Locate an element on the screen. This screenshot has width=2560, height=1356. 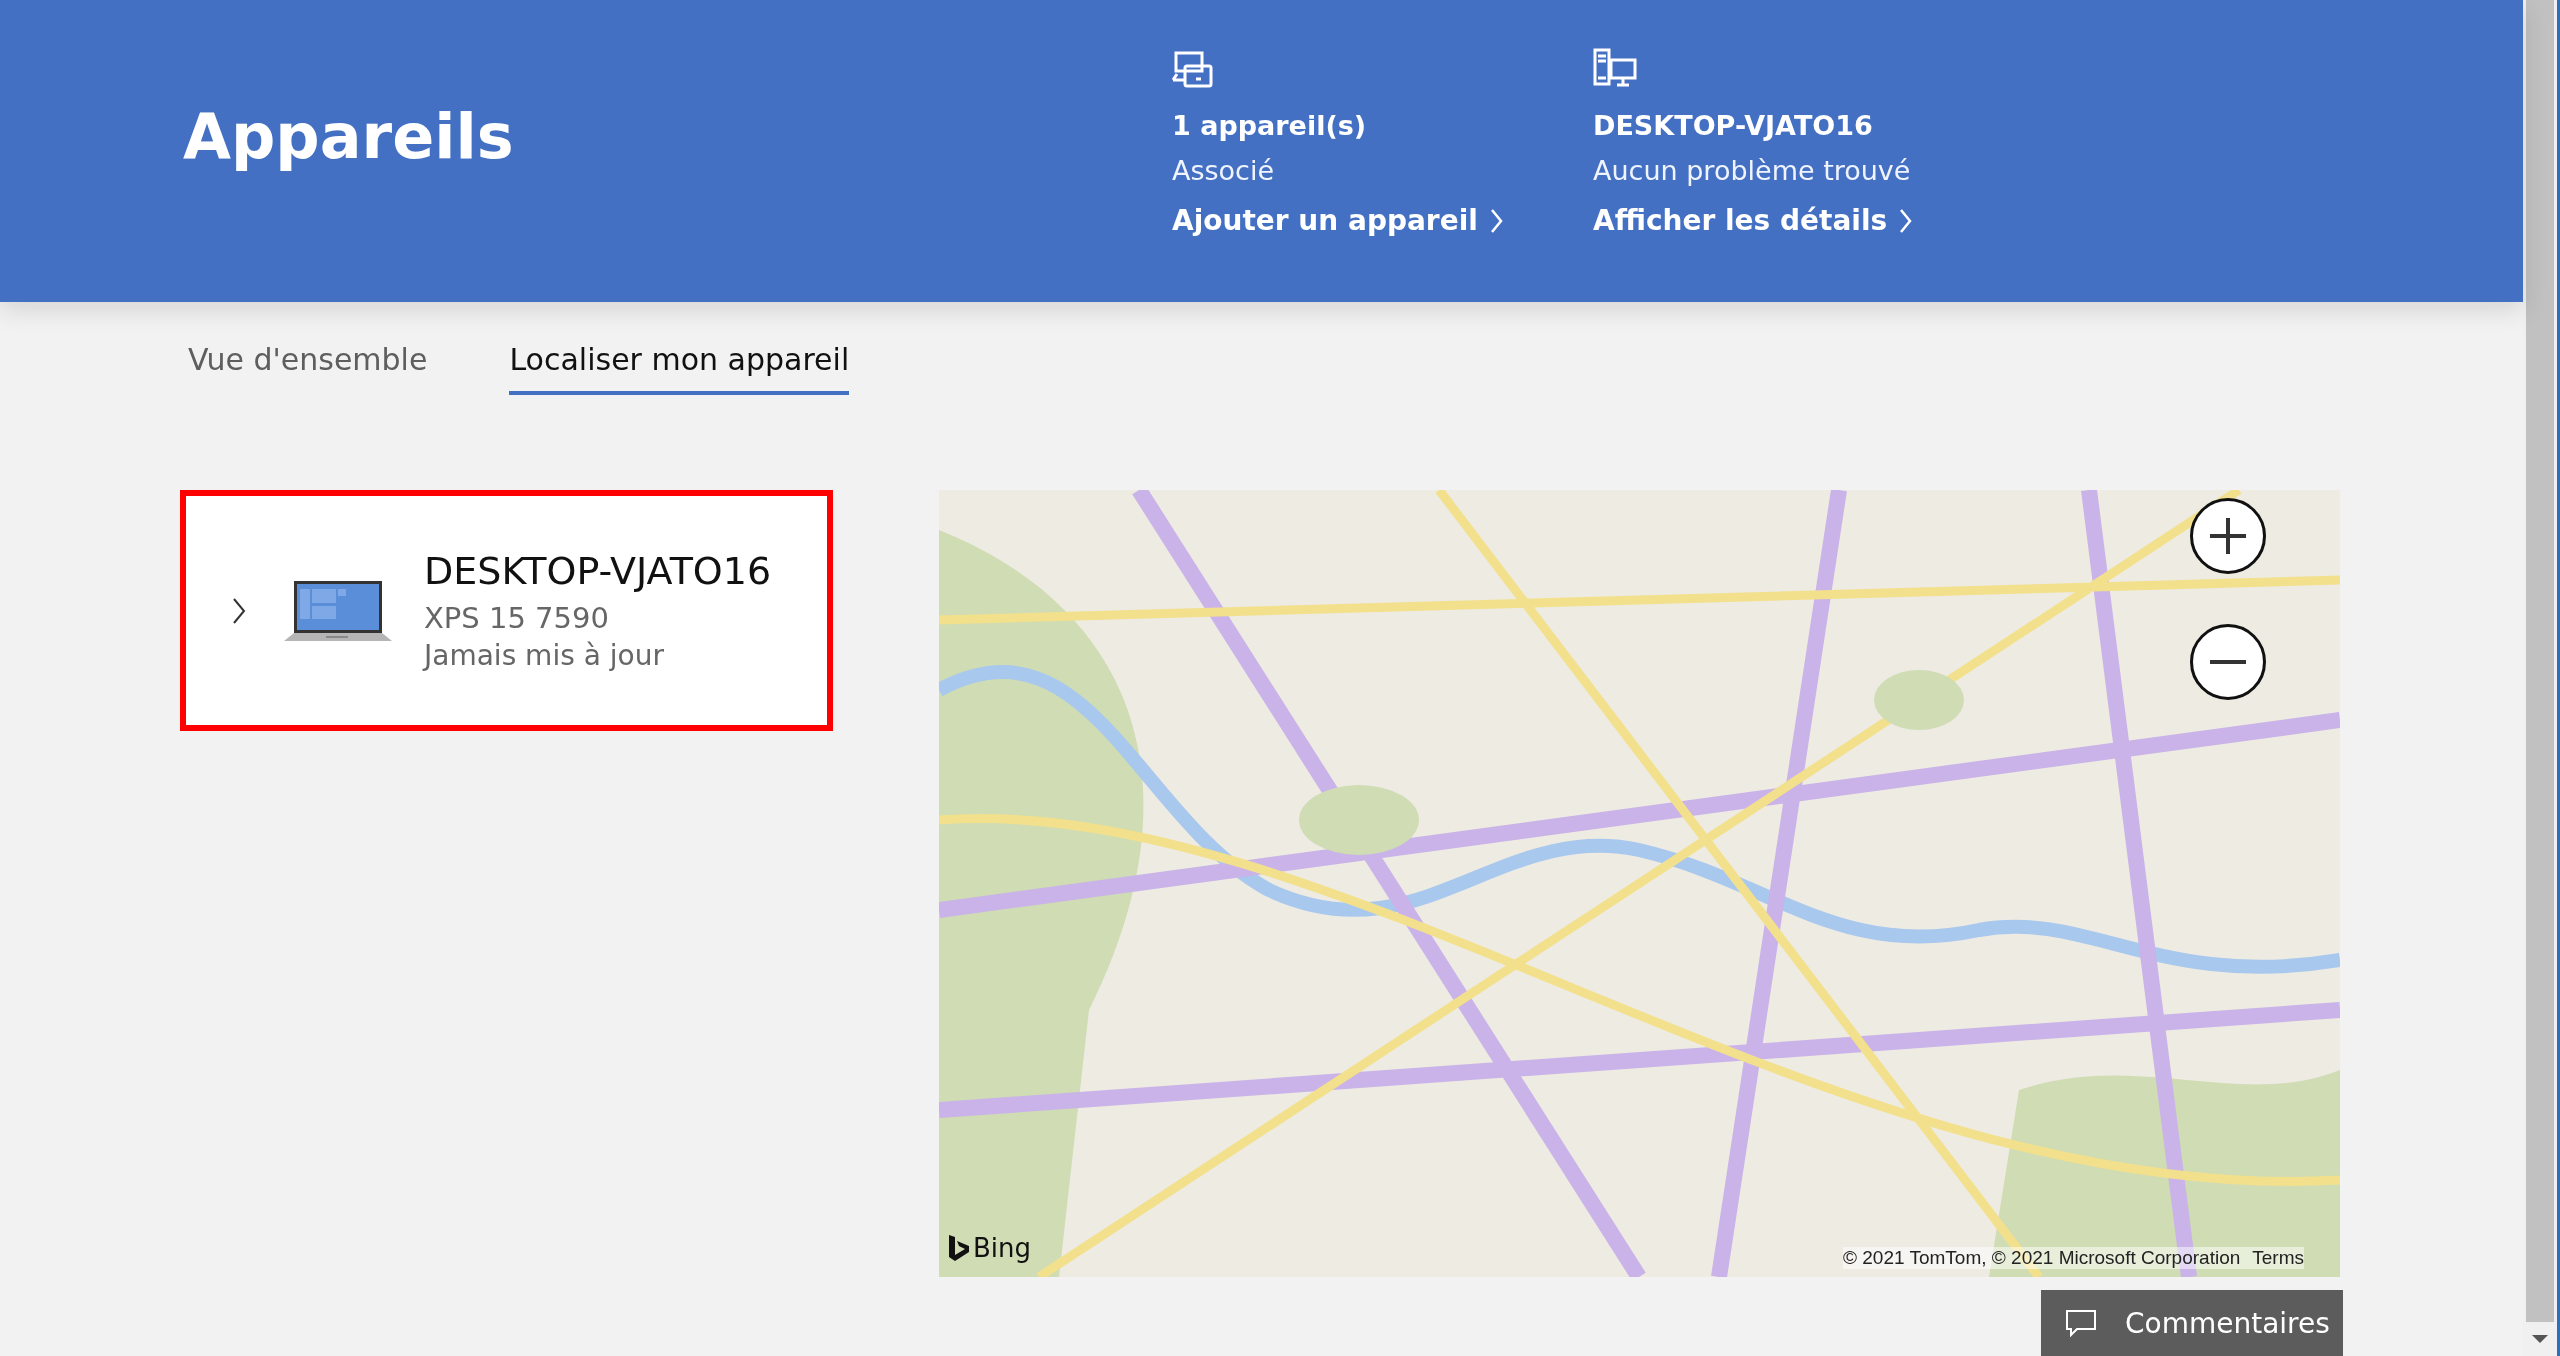
terms-link: Terms is located at coordinates (2278, 1258).